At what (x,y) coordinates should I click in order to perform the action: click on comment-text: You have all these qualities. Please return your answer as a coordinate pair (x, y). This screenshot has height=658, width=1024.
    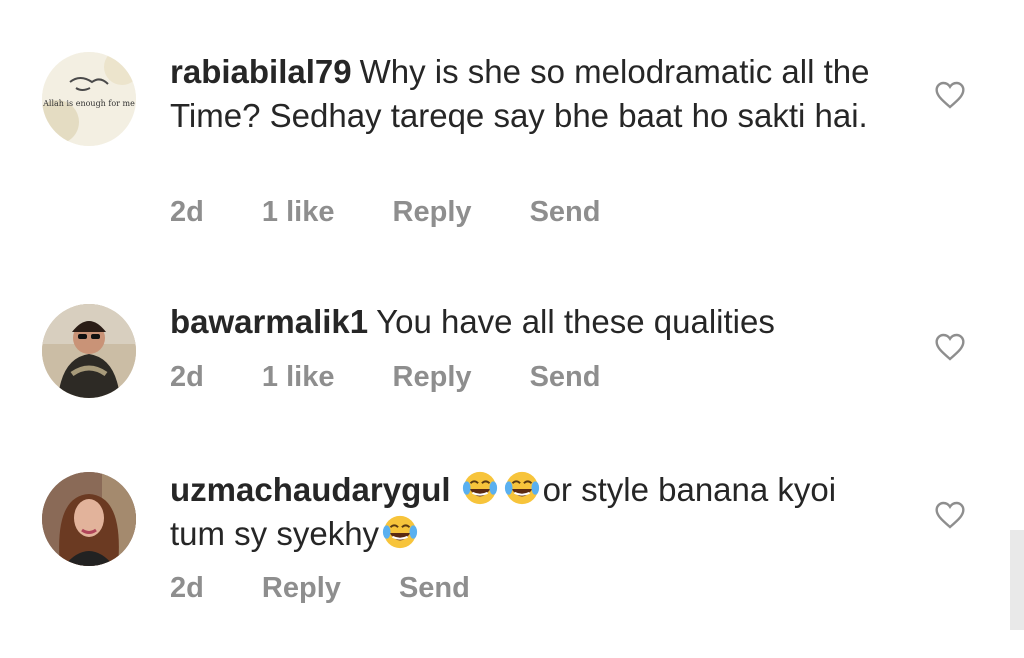
    Looking at the image, I should click on (575, 321).